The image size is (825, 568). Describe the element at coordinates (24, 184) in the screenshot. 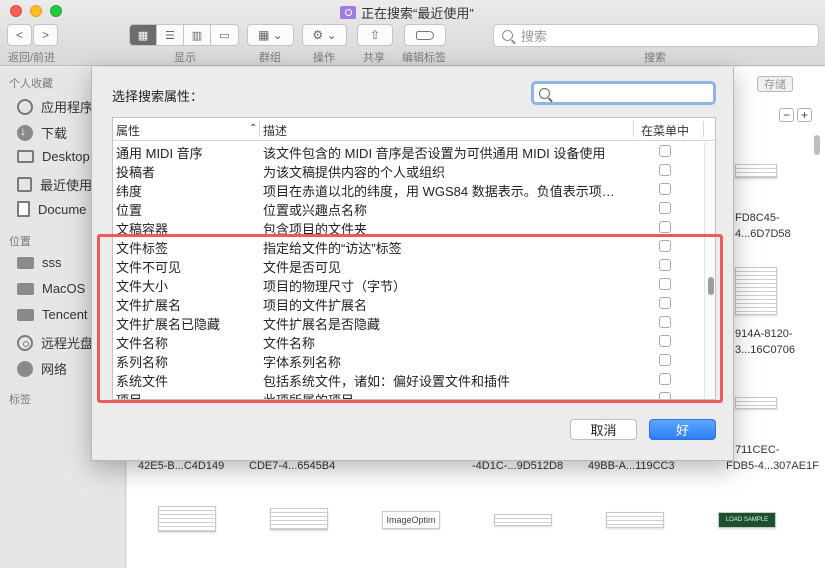

I see `recents-icon` at that location.